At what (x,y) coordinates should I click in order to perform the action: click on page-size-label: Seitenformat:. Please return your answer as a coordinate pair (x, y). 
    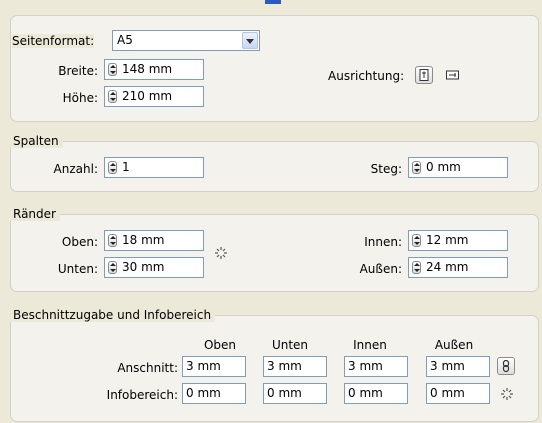
    Looking at the image, I should click on (53, 41).